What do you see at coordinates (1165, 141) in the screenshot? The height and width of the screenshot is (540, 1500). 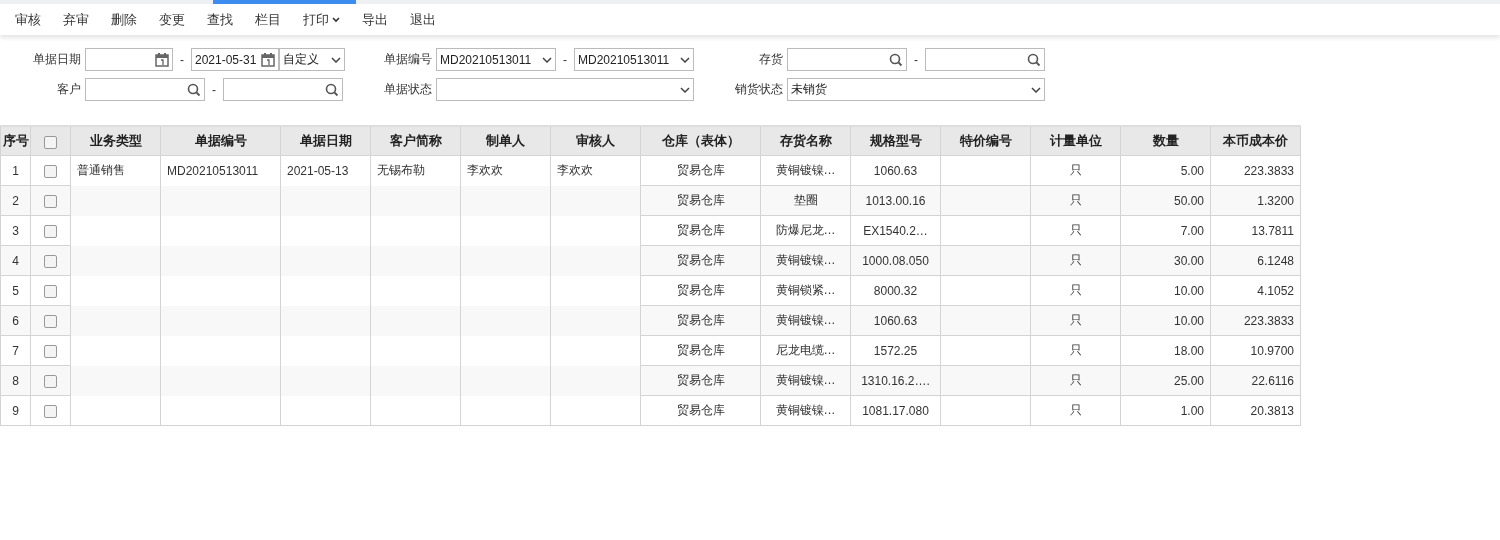 I see `column-header: 数量` at bounding box center [1165, 141].